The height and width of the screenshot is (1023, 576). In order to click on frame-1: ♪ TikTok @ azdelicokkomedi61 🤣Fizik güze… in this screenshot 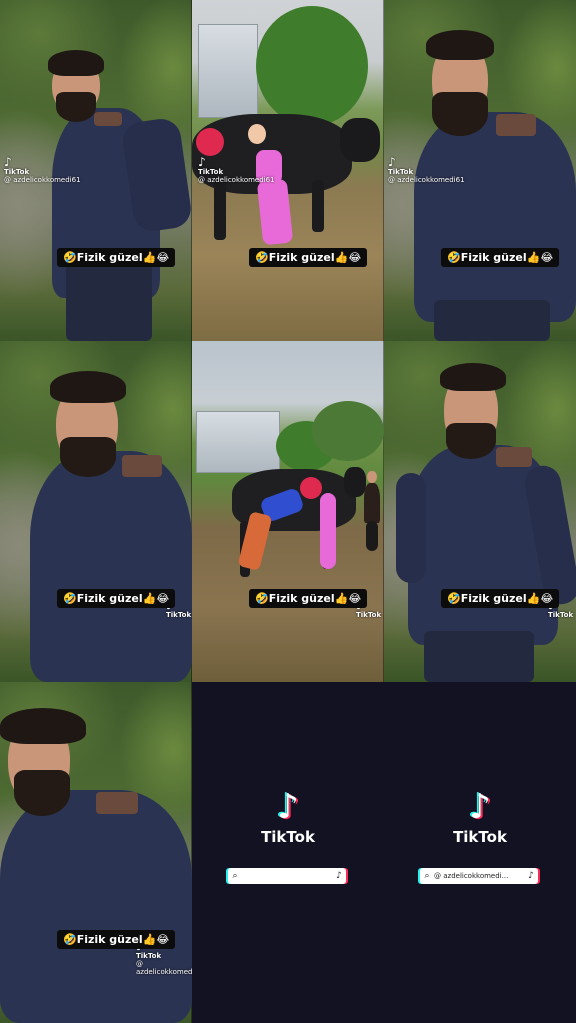, I will do `click(96, 170)`.